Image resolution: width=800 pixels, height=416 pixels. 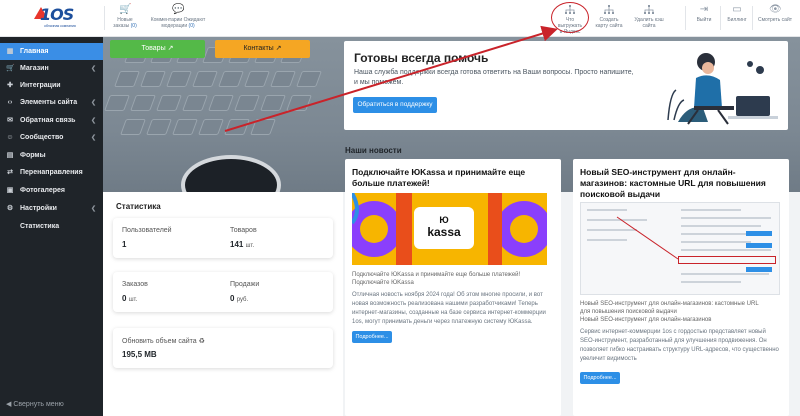 What do you see at coordinates (391, 78) in the screenshot?
I see `annotation-arrow` at bounding box center [391, 78].